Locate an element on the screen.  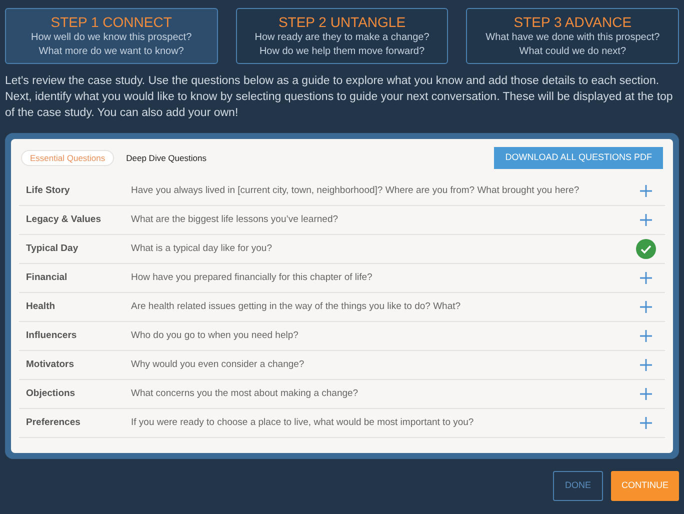
topic-label: Legacy & Values is located at coordinates (64, 219).